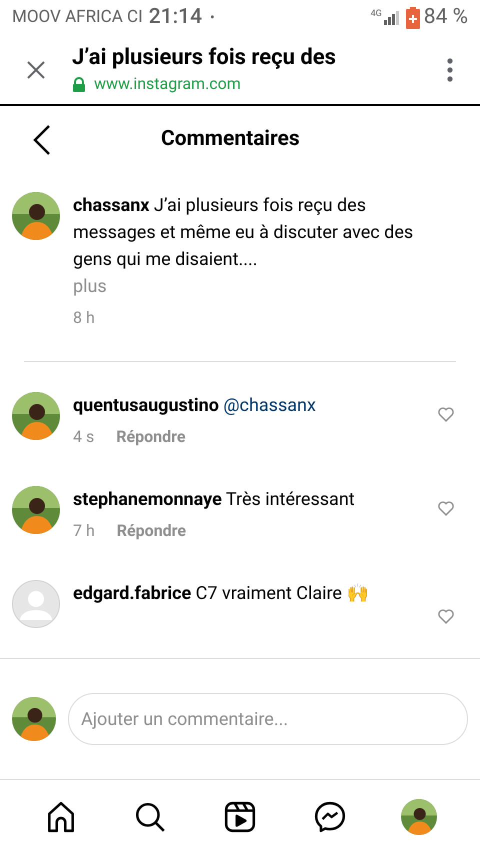 The image size is (480, 854). I want to click on carrier-name: MOOV AFRICA CI, so click(77, 18).